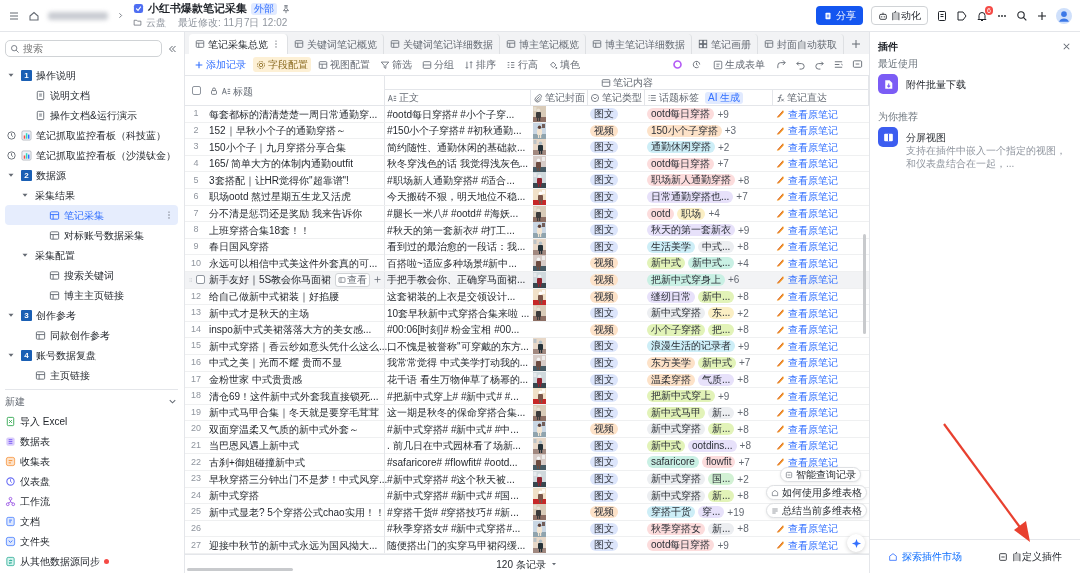 This screenshot has width=1080, height=573. What do you see at coordinates (839, 15) in the screenshot?
I see `share-button: 分享` at bounding box center [839, 15].